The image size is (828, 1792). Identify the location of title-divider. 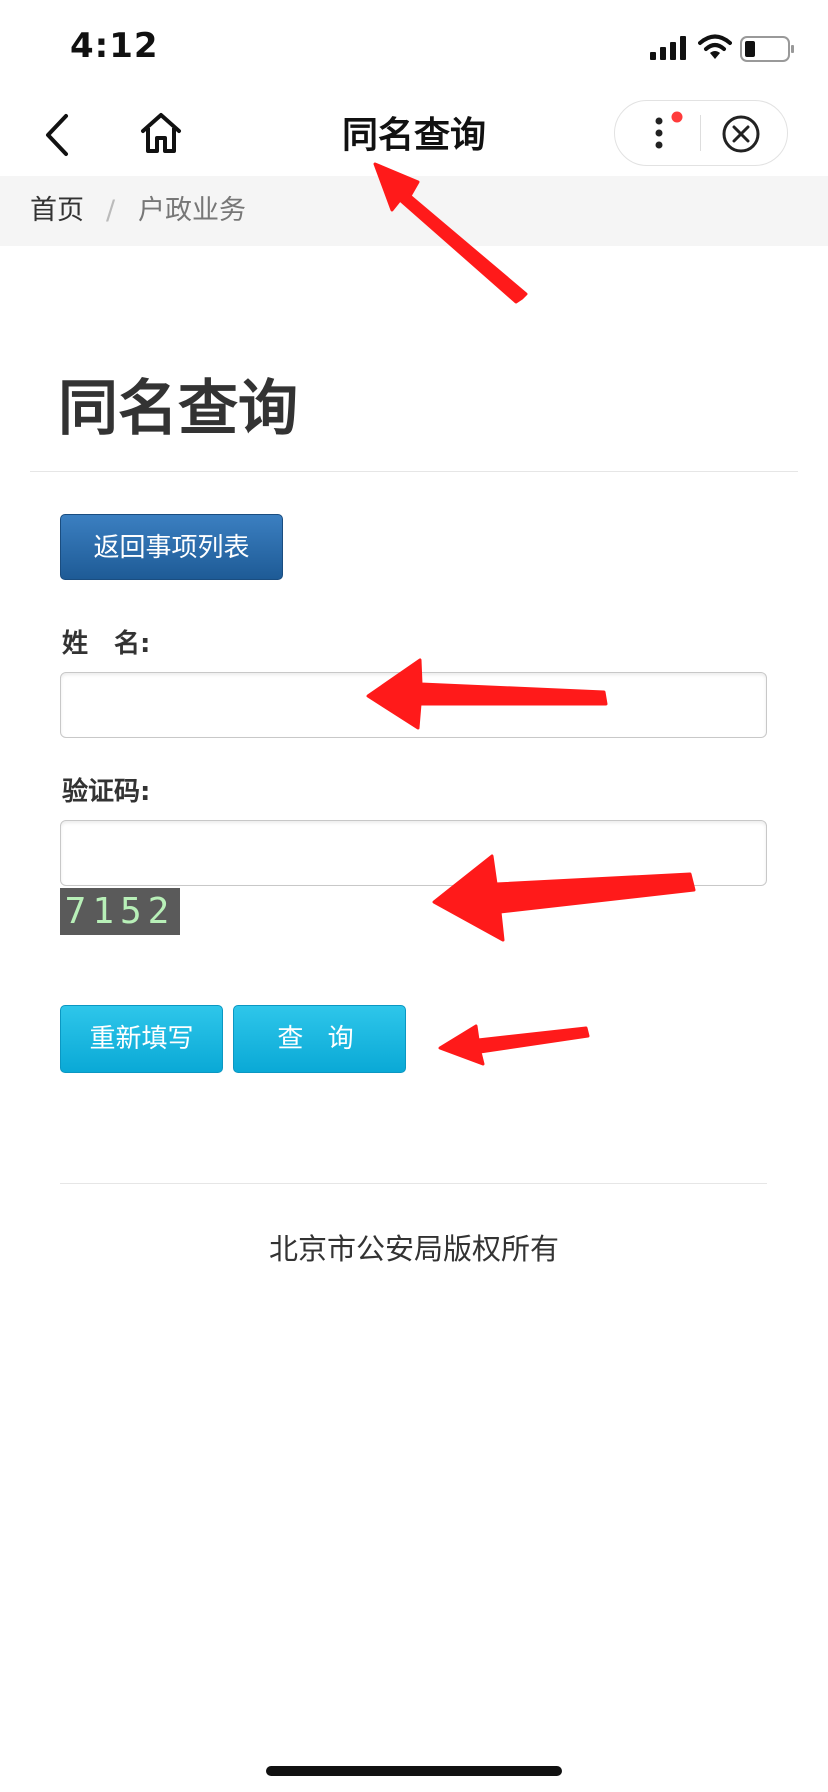
(414, 471).